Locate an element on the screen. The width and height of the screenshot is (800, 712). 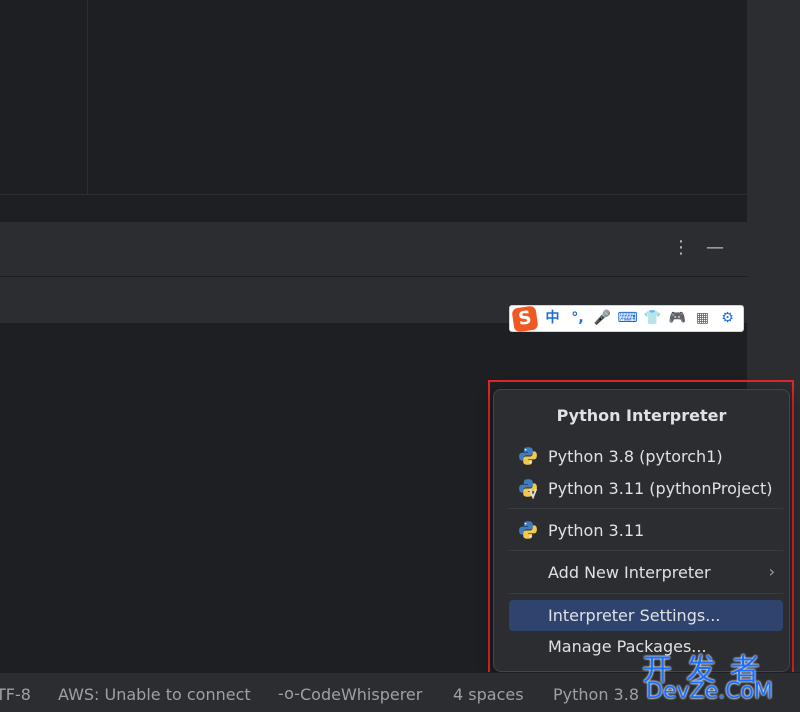
keyboard-icon: ⌨ is located at coordinates (627, 318).